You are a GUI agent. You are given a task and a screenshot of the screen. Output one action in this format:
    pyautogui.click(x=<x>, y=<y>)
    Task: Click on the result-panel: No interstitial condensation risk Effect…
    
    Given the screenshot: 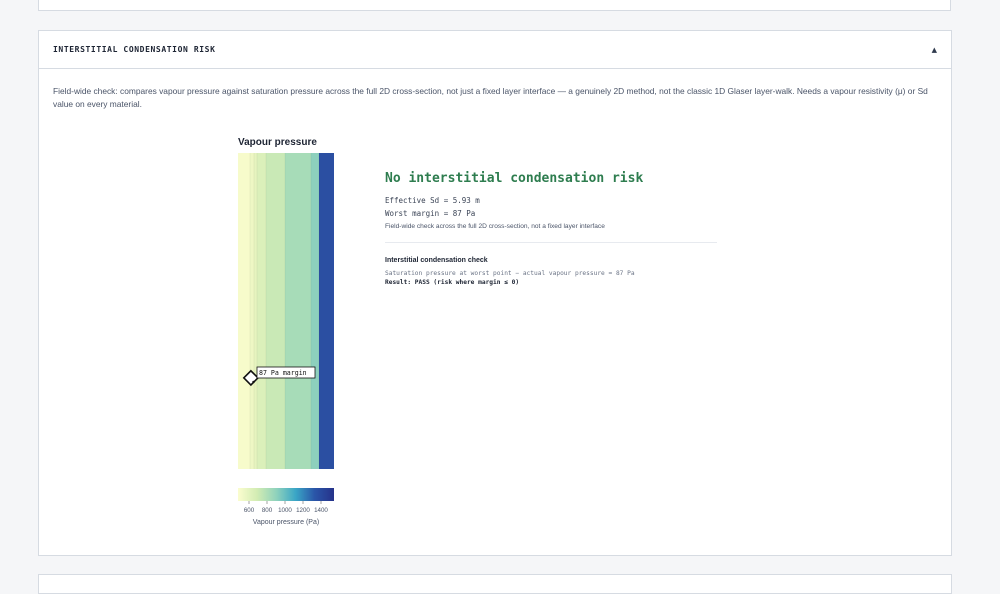 What is the action you would take?
    pyautogui.click(x=551, y=229)
    